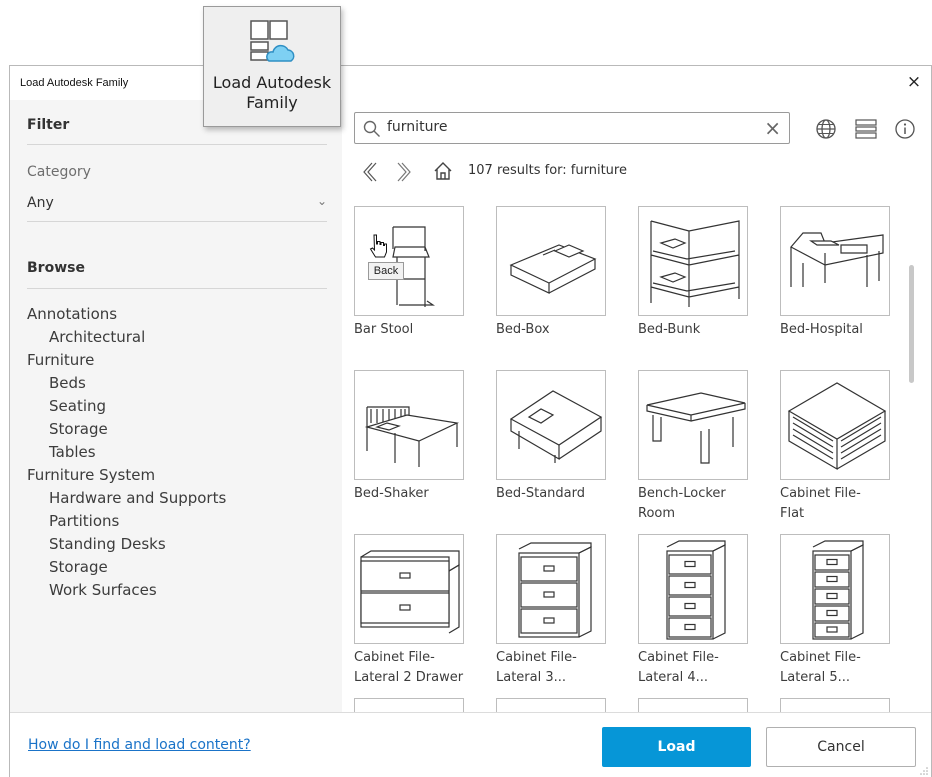 Image resolution: width=932 pixels, height=777 pixels. What do you see at coordinates (321, 201) in the screenshot?
I see `chevron-down-icon: ⌄` at bounding box center [321, 201].